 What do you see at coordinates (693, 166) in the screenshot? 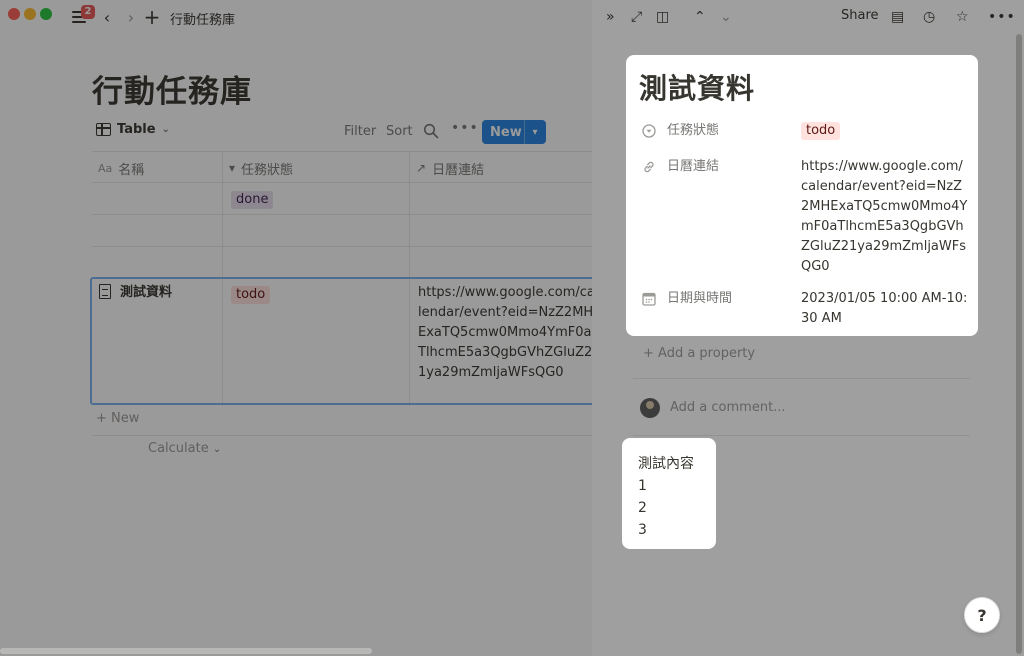
I see `property-name: 日曆連結` at bounding box center [693, 166].